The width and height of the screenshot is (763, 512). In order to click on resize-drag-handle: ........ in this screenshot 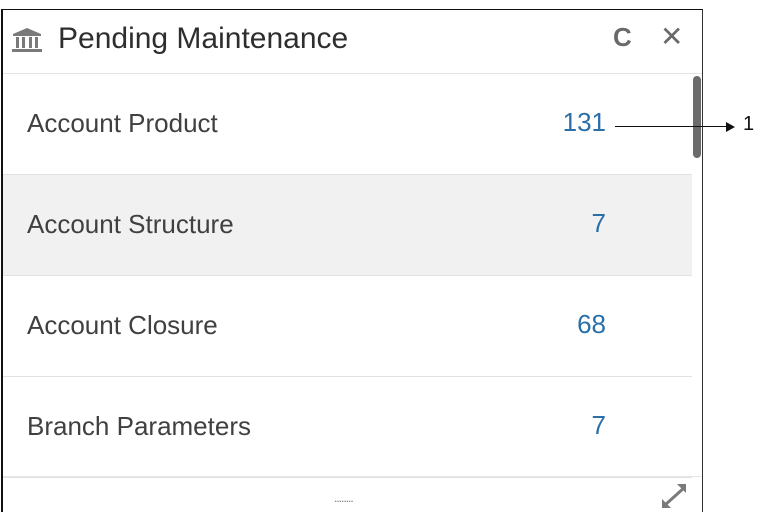, I will do `click(344, 498)`.